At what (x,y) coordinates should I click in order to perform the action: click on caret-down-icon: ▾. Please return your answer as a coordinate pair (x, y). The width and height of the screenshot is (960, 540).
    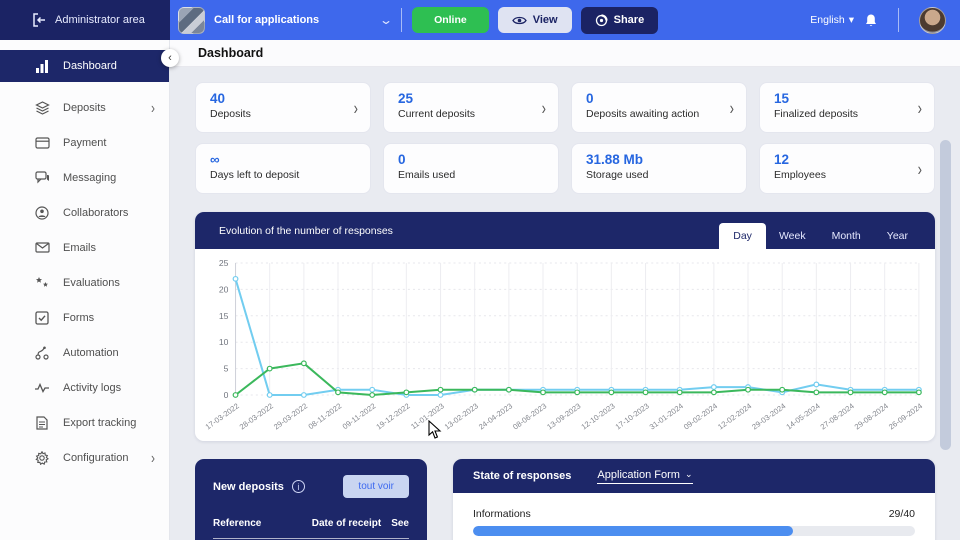
    Looking at the image, I should click on (851, 20).